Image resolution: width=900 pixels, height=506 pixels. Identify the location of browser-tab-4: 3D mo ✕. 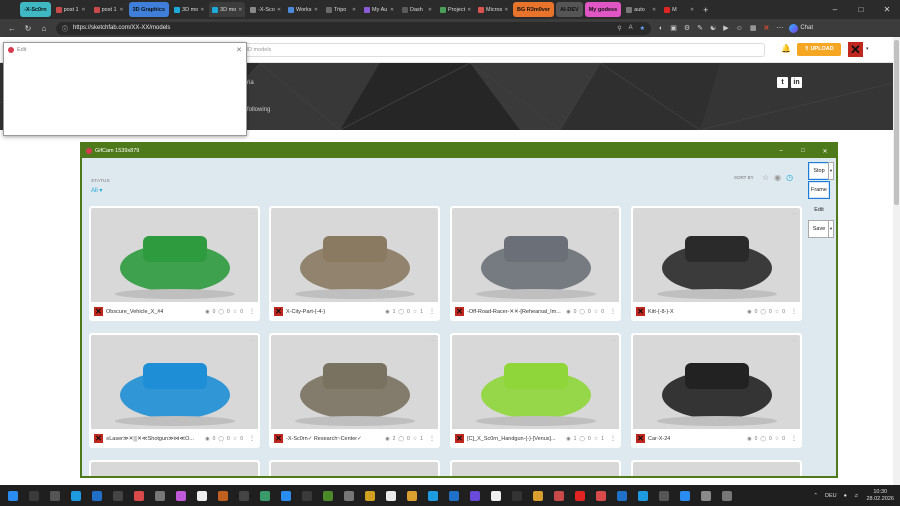
(189, 9).